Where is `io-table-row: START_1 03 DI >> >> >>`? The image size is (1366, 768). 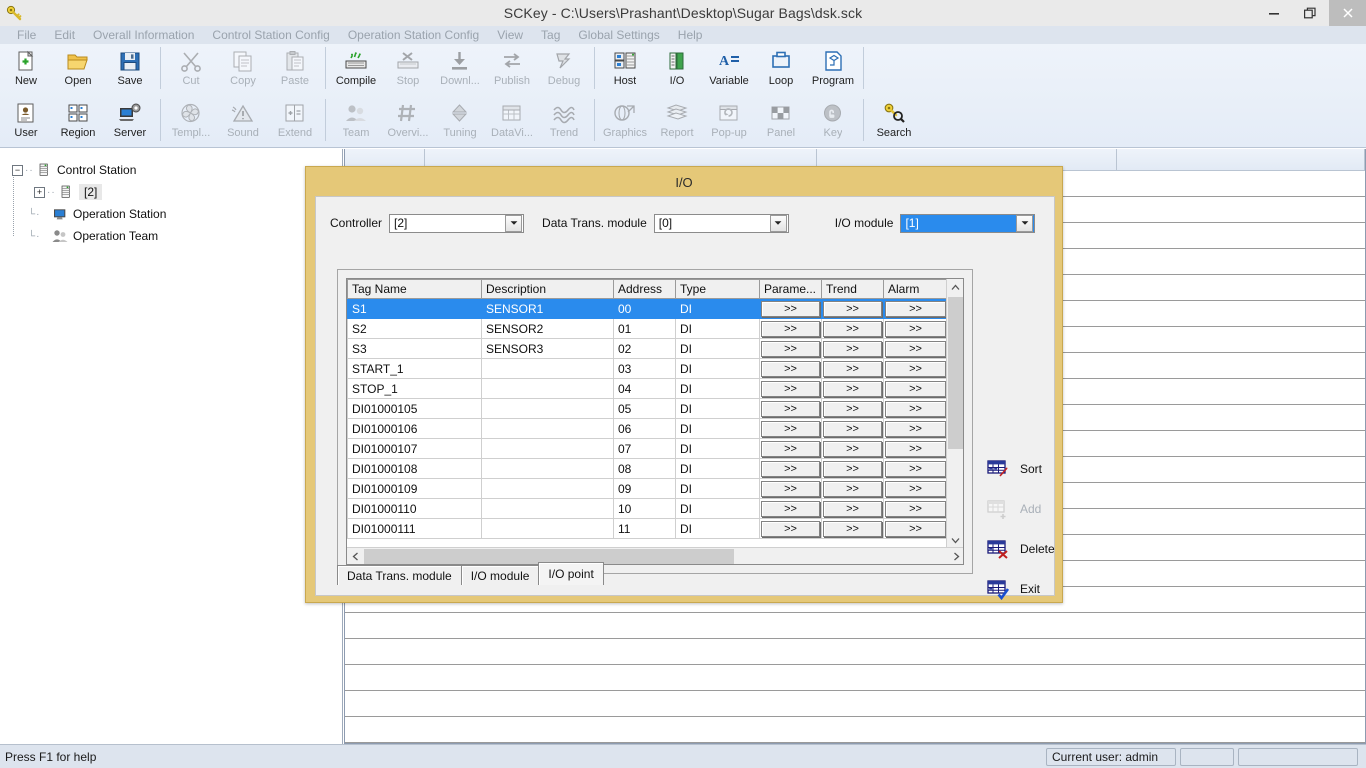
io-table-row: START_1 03 DI >> >> >> is located at coordinates (647, 368).